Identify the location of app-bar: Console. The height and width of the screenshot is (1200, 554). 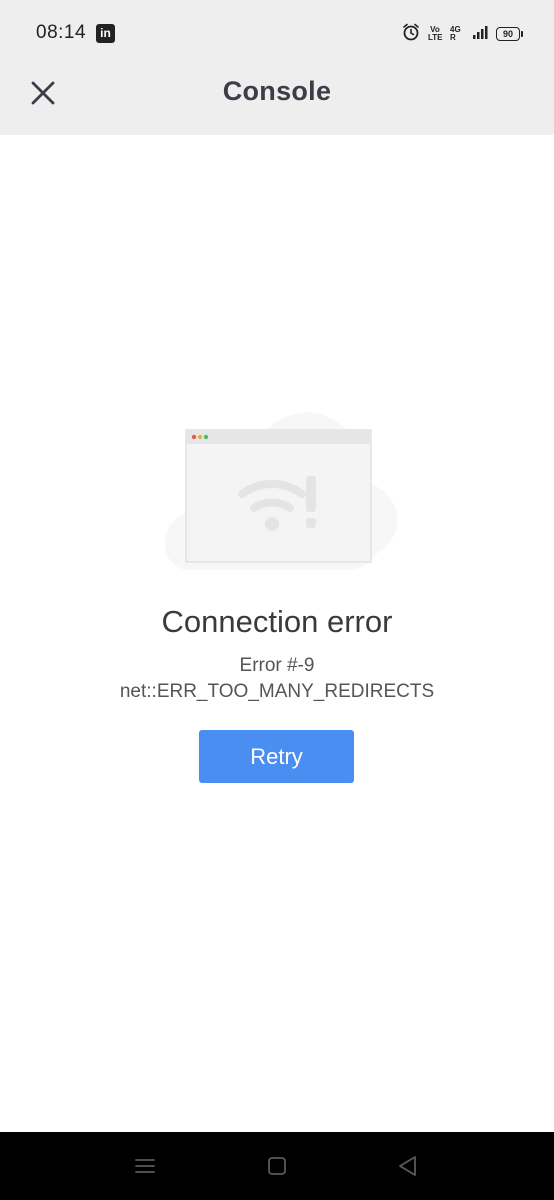
(277, 101).